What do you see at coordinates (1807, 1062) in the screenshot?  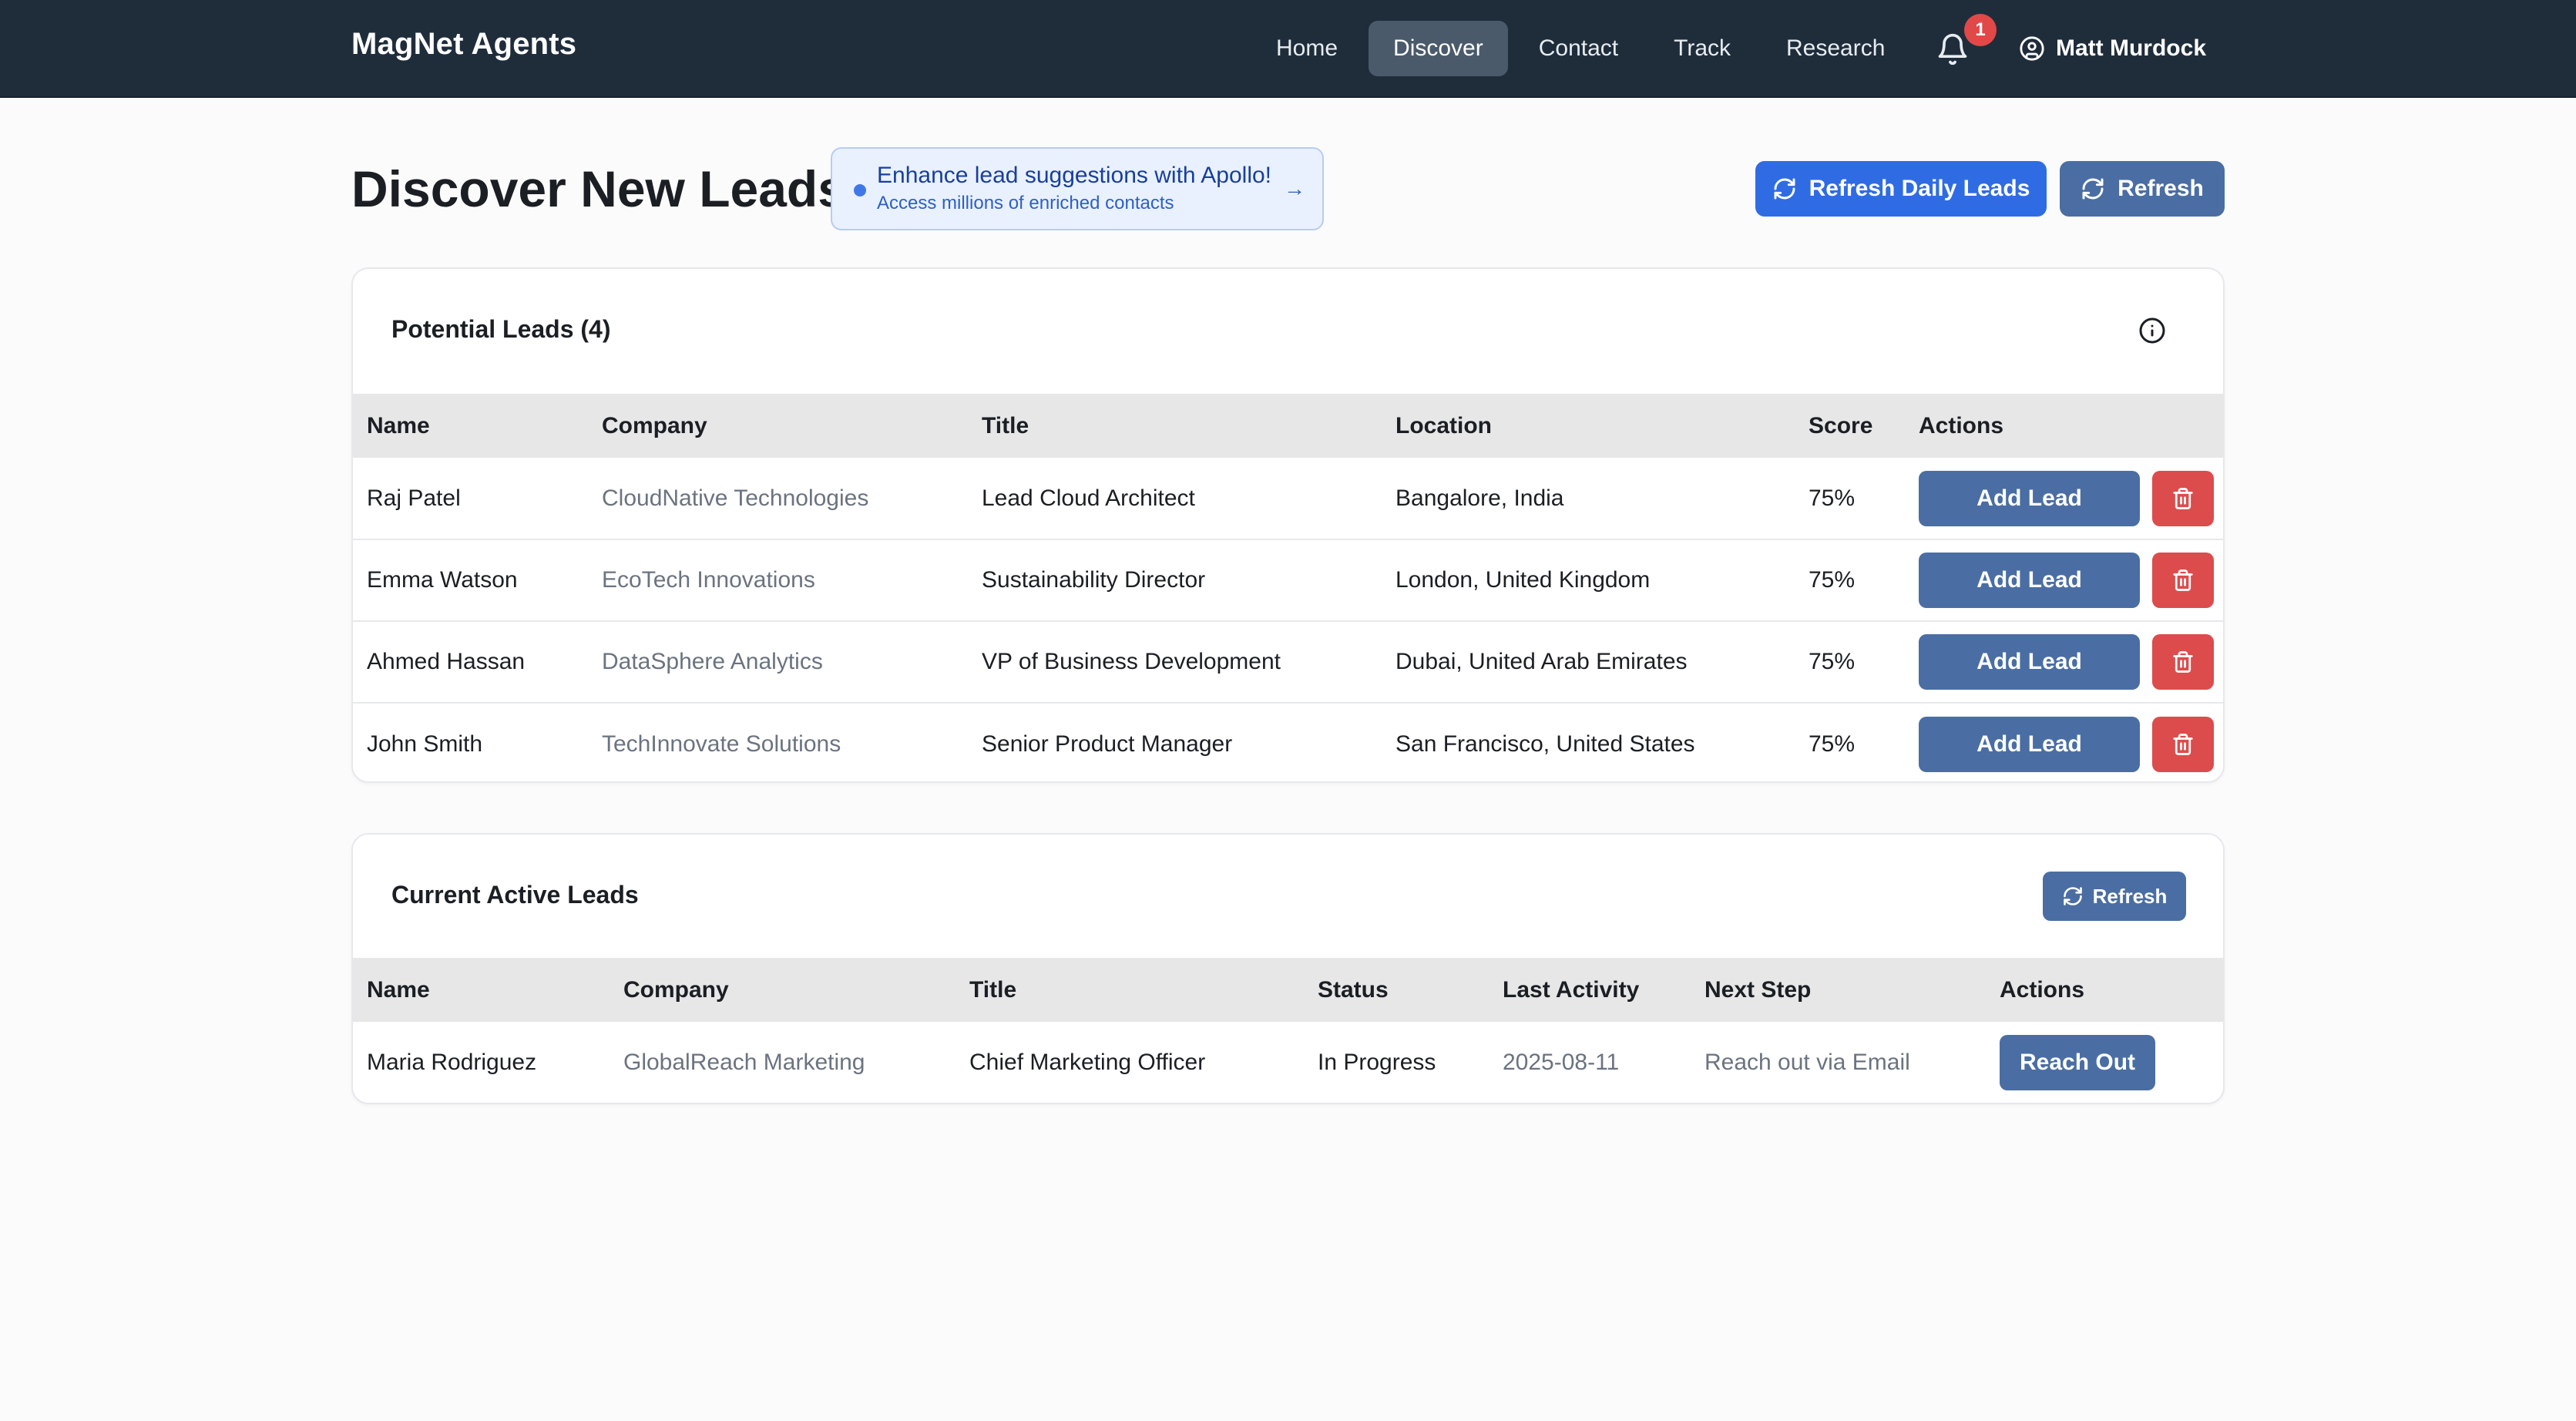 I see `lead-next-step: Reach out via Email` at bounding box center [1807, 1062].